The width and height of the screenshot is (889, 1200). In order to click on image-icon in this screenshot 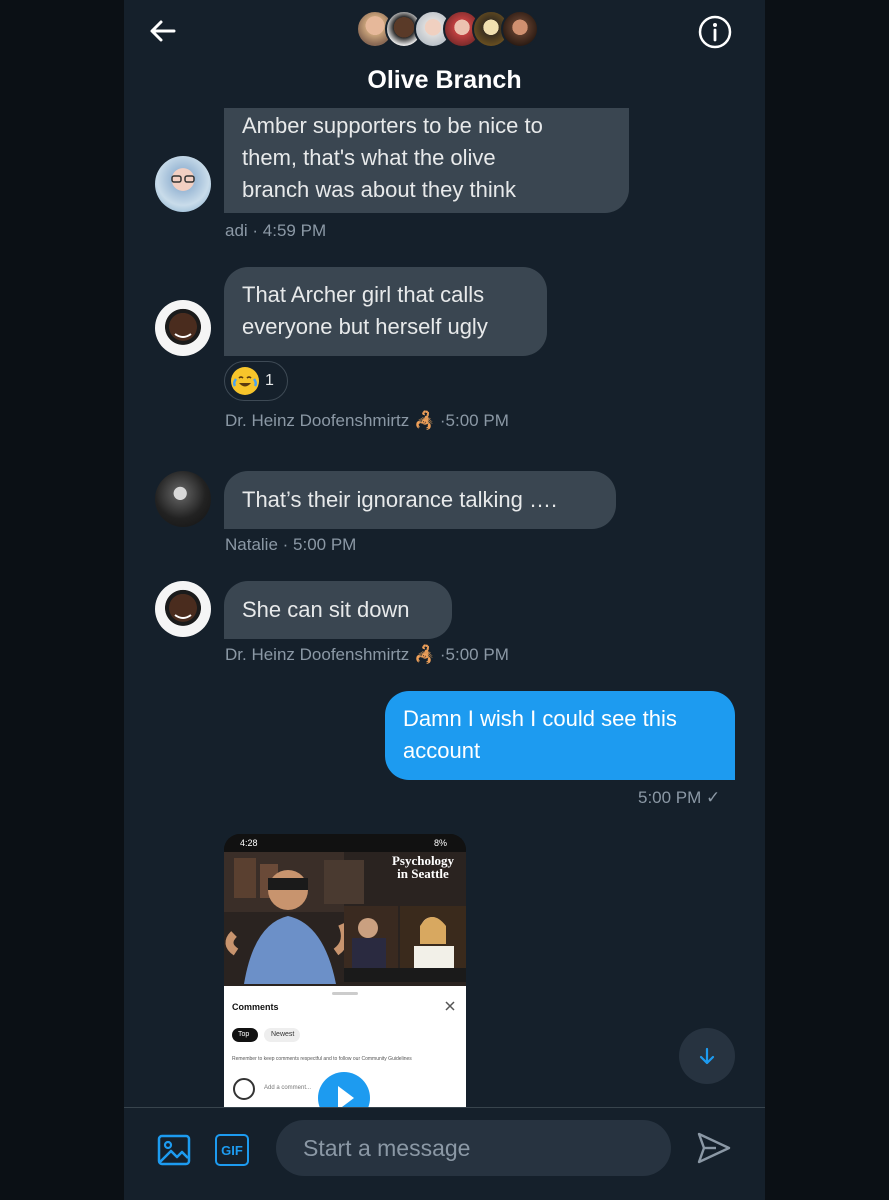, I will do `click(174, 1150)`.